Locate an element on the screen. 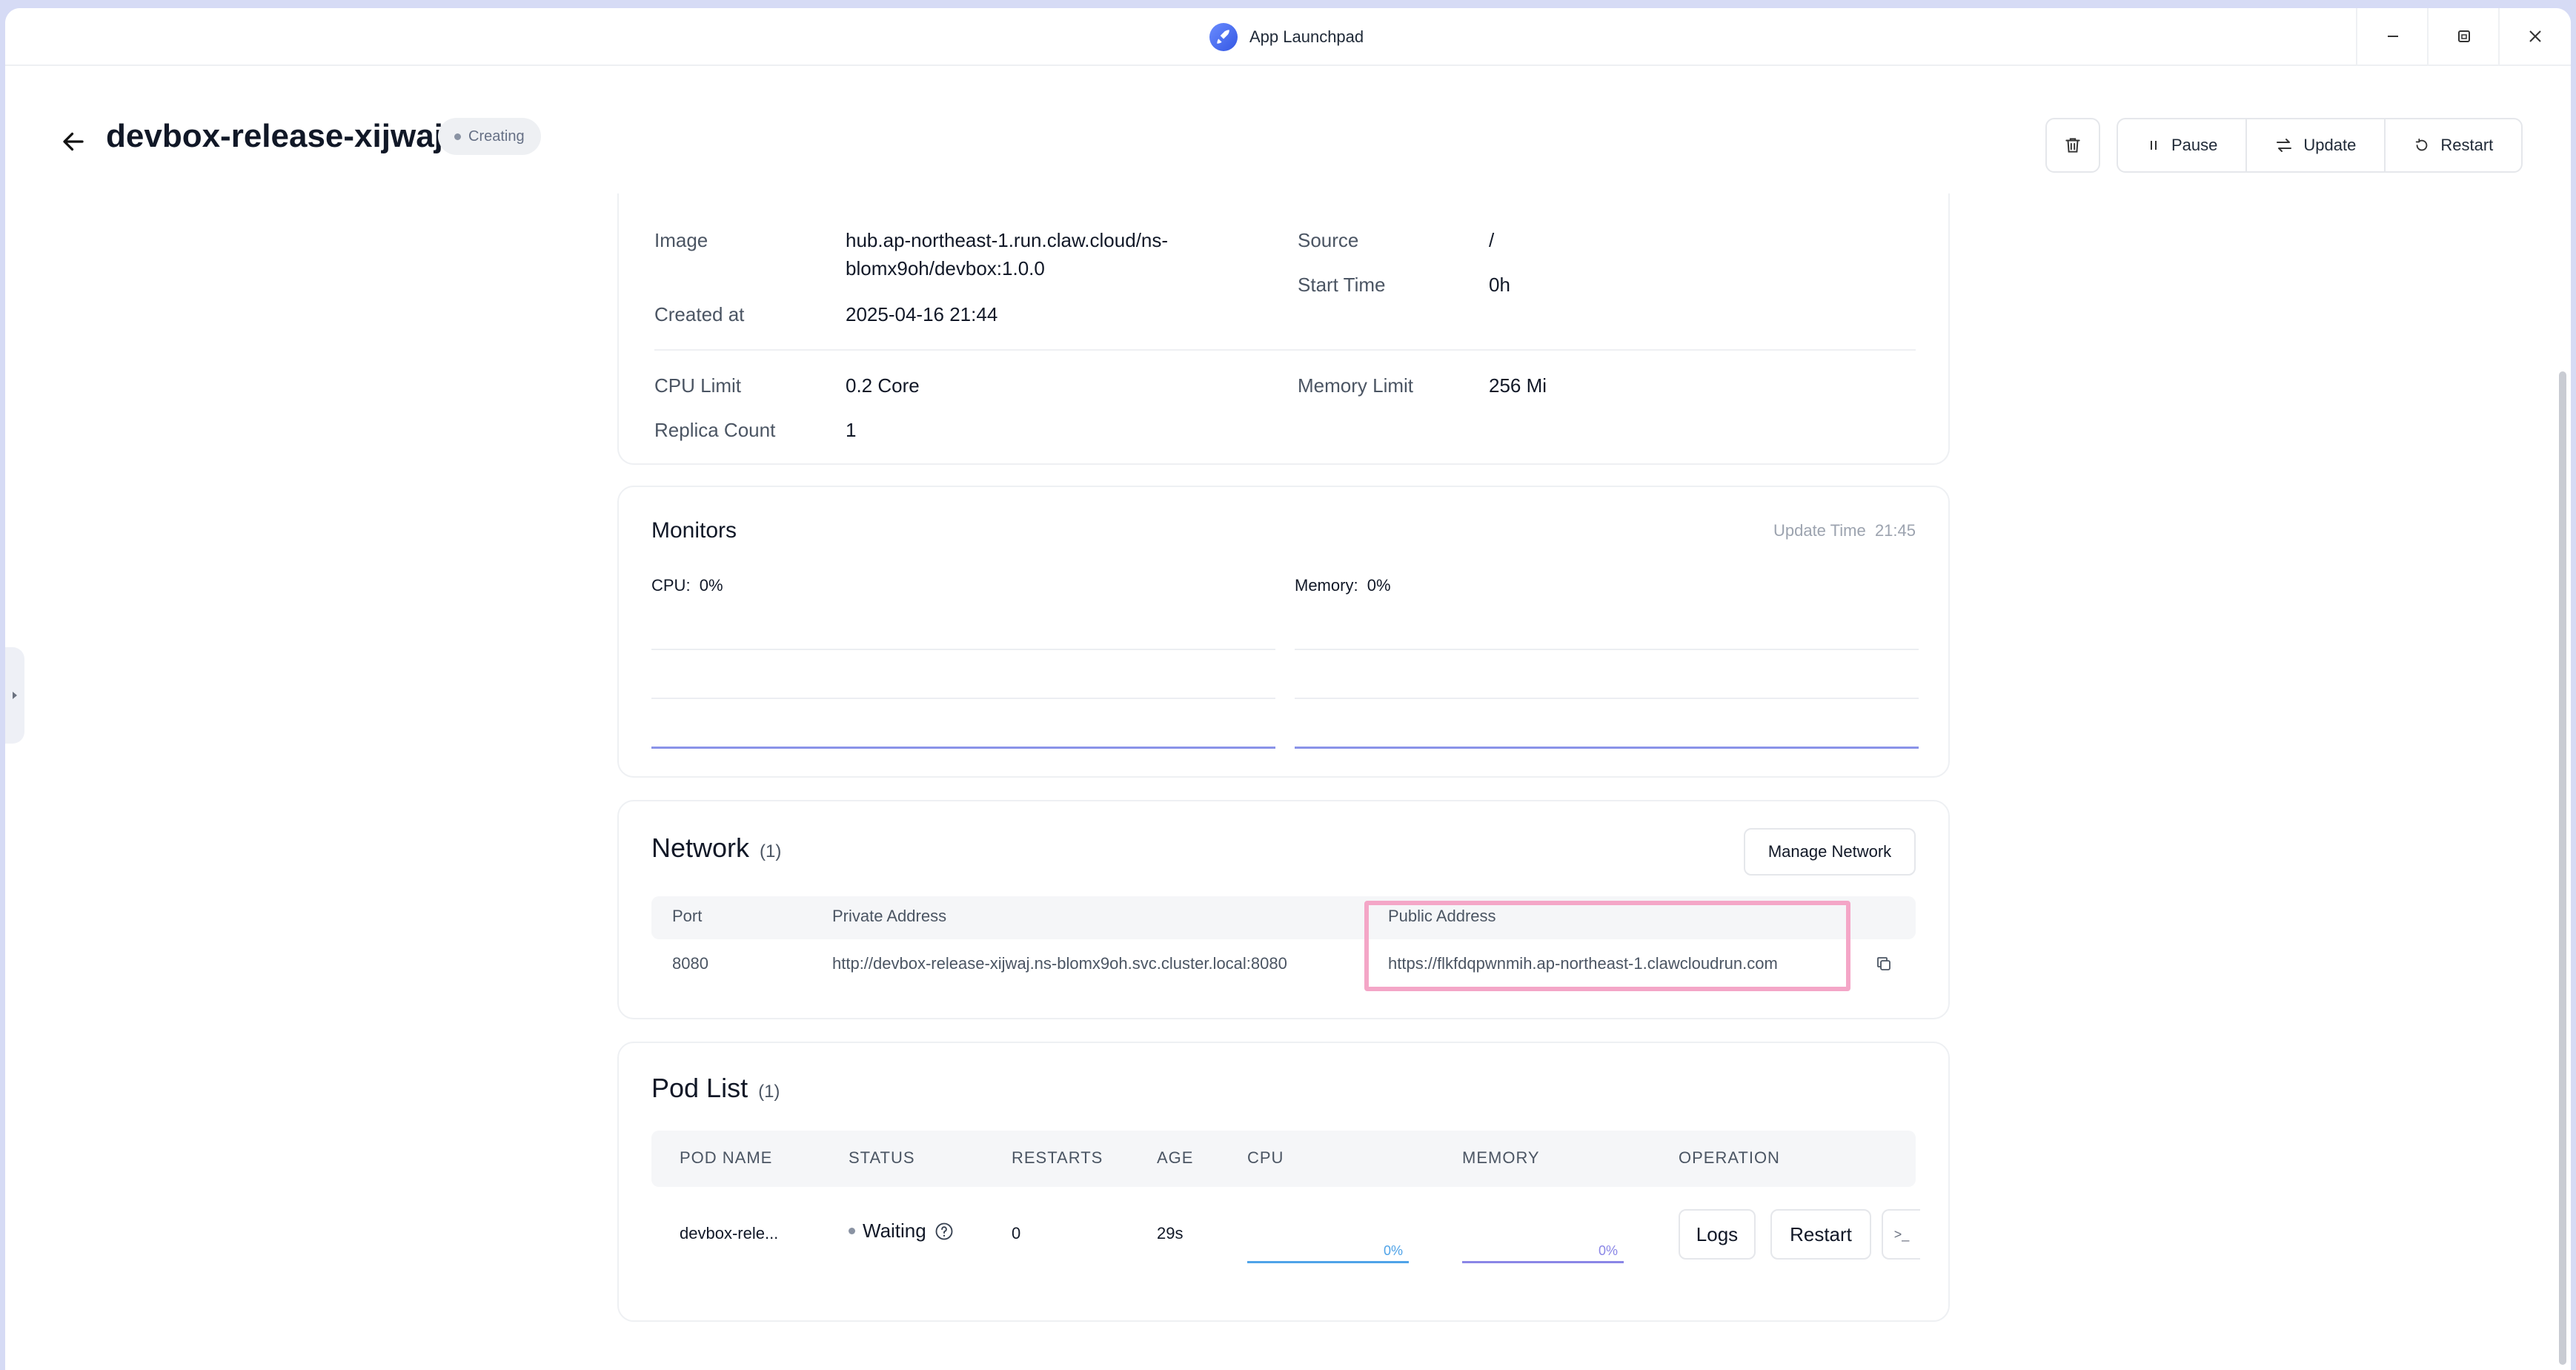 The width and height of the screenshot is (2576, 1370). page-title: devbox-release-xijwaj is located at coordinates (274, 136).